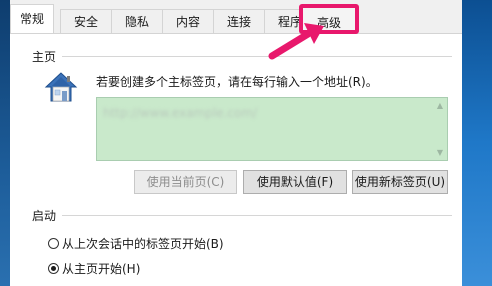  I want to click on home-section-rule, so click(257, 56).